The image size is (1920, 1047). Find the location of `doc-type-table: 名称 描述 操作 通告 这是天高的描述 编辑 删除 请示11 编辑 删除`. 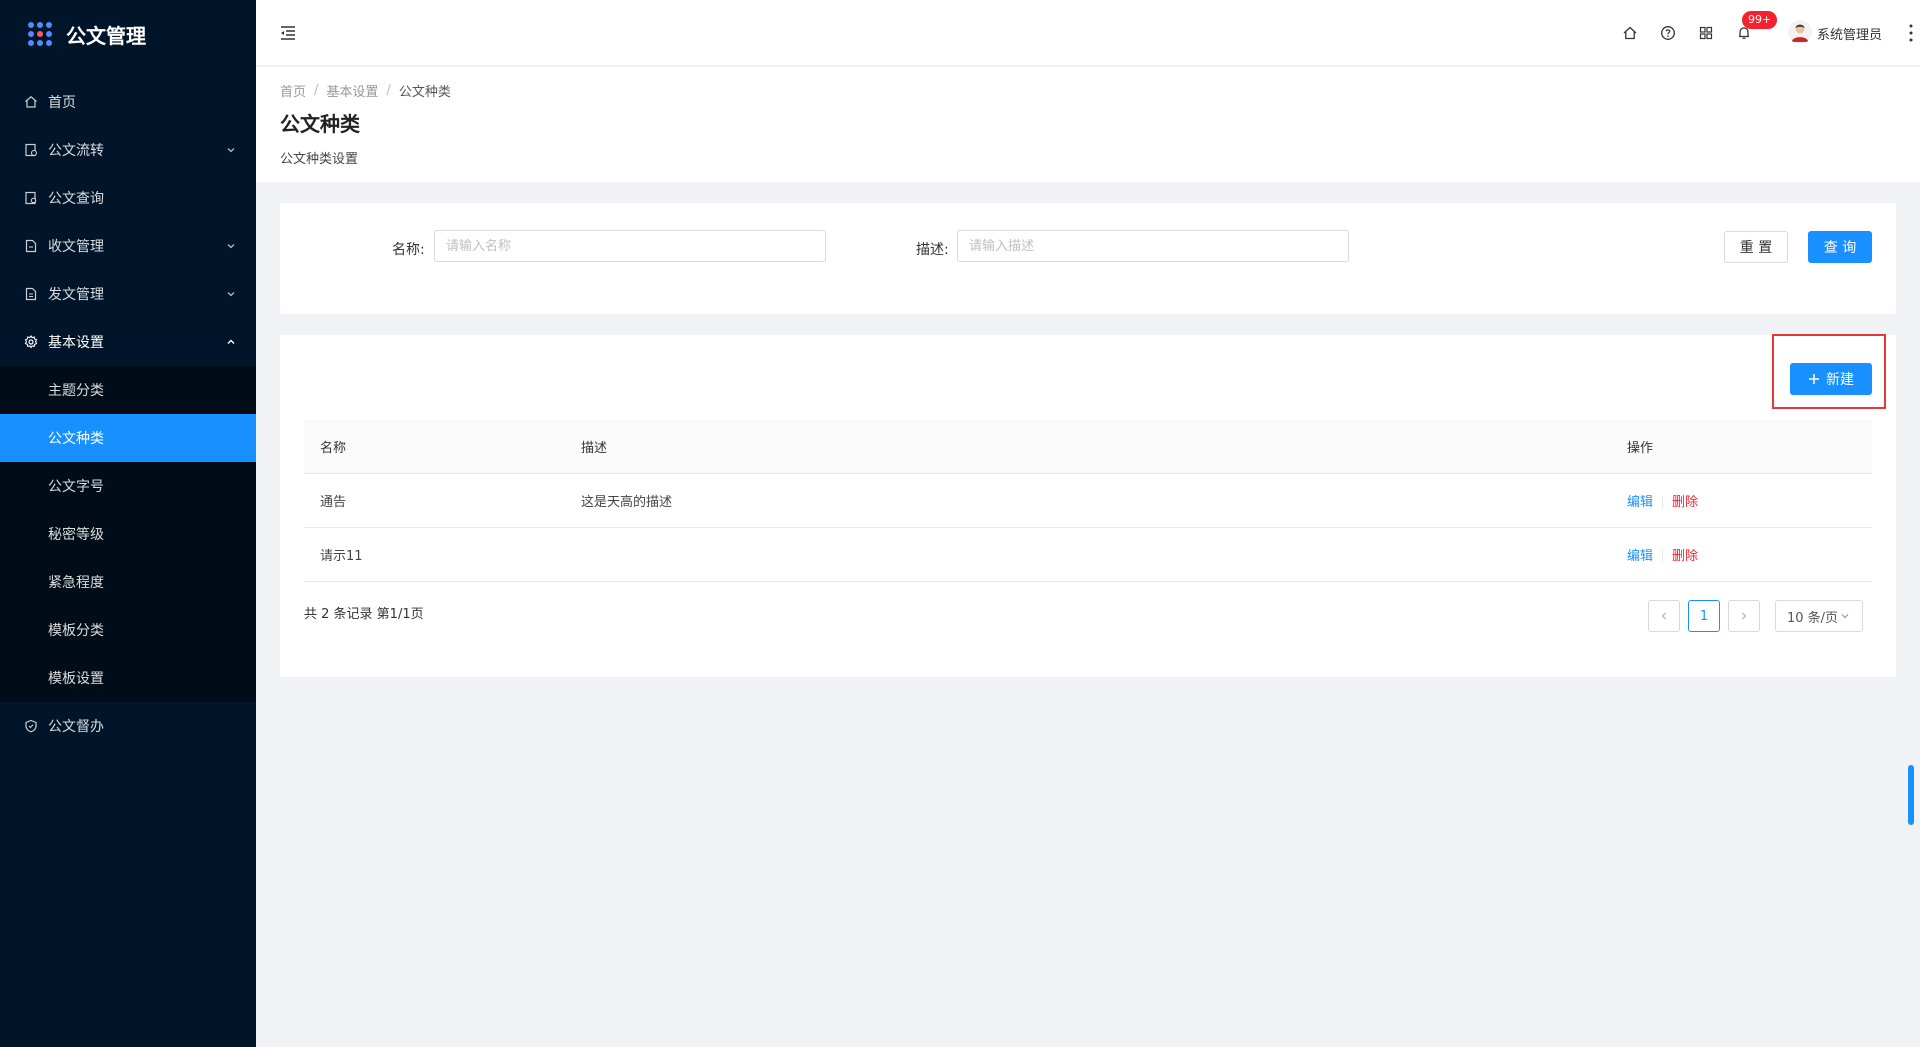

doc-type-table: 名称 描述 操作 通告 这是天高的描述 编辑 删除 请示11 编辑 删除 is located at coordinates (1088, 501).